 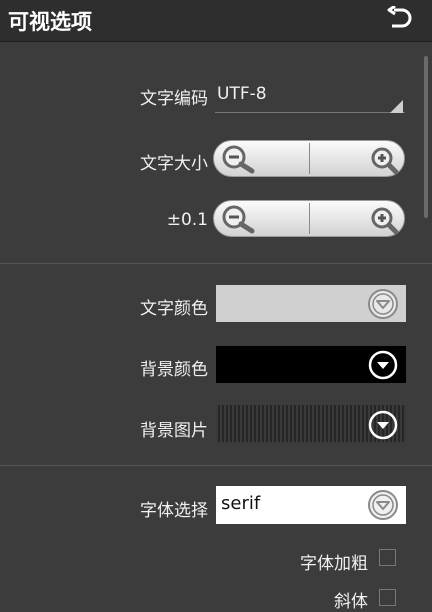 I want to click on font-select-value: serif, so click(x=241, y=503).